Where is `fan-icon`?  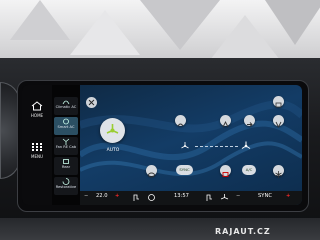 fan-icon is located at coordinates (66, 141).